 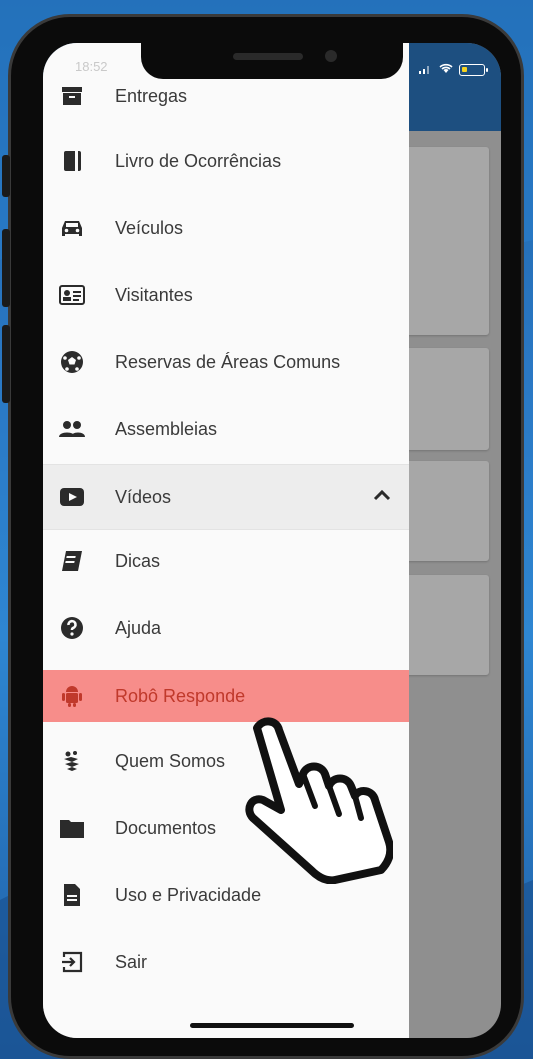 What do you see at coordinates (72, 429) in the screenshot?
I see `people-icon` at bounding box center [72, 429].